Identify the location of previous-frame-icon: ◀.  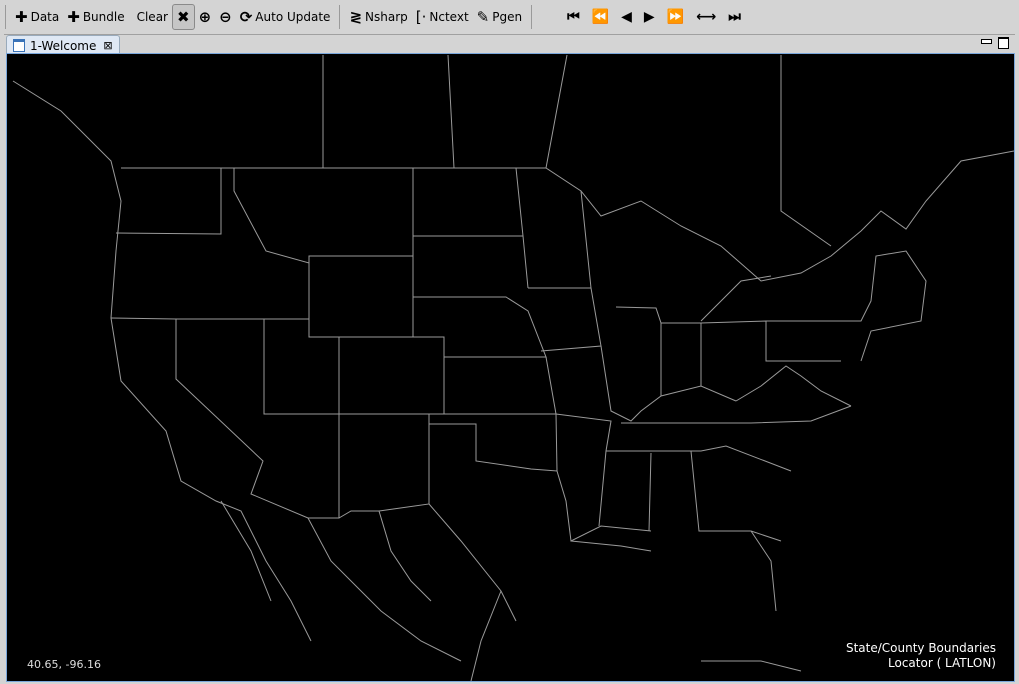
(626, 17).